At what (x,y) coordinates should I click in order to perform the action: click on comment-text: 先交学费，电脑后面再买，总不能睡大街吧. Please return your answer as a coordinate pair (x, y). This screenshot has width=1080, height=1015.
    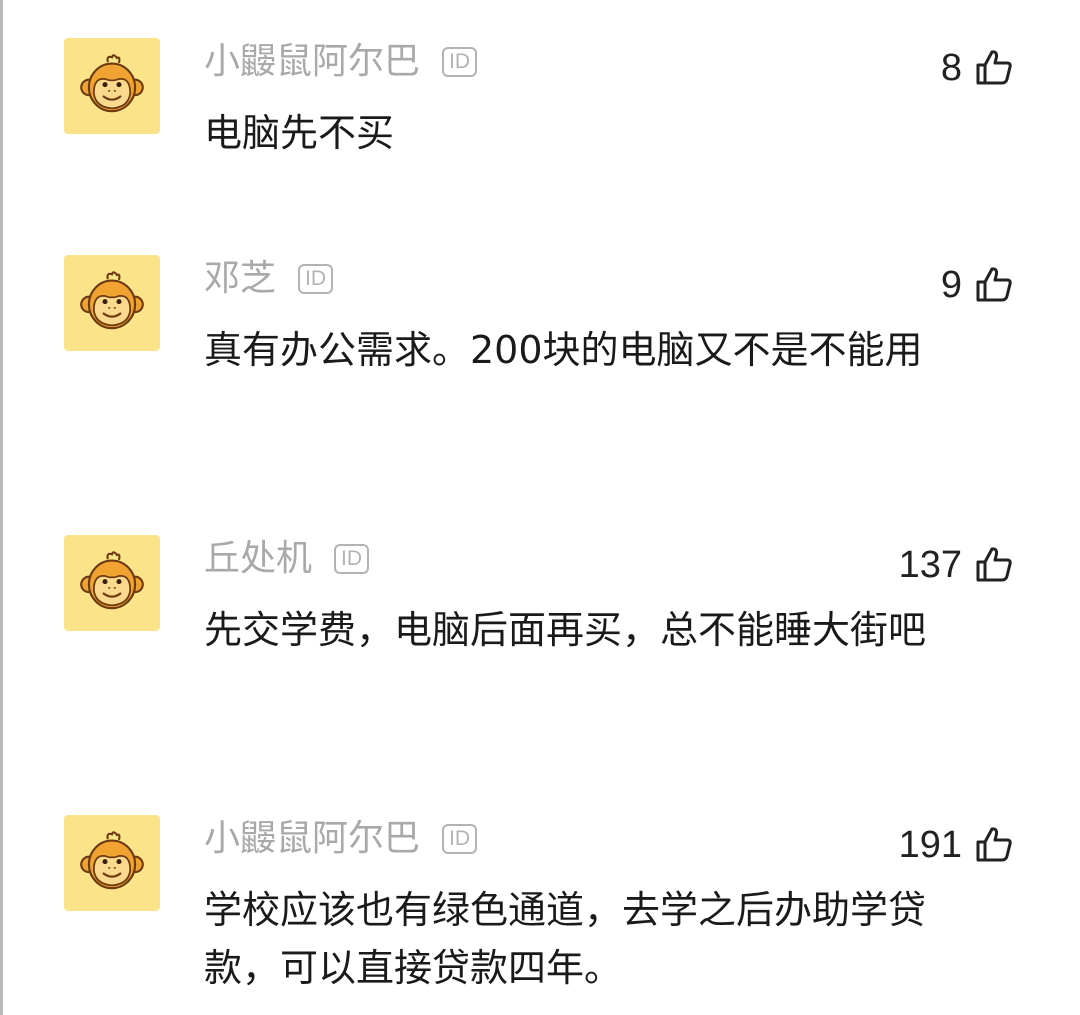
    Looking at the image, I should click on (565, 630).